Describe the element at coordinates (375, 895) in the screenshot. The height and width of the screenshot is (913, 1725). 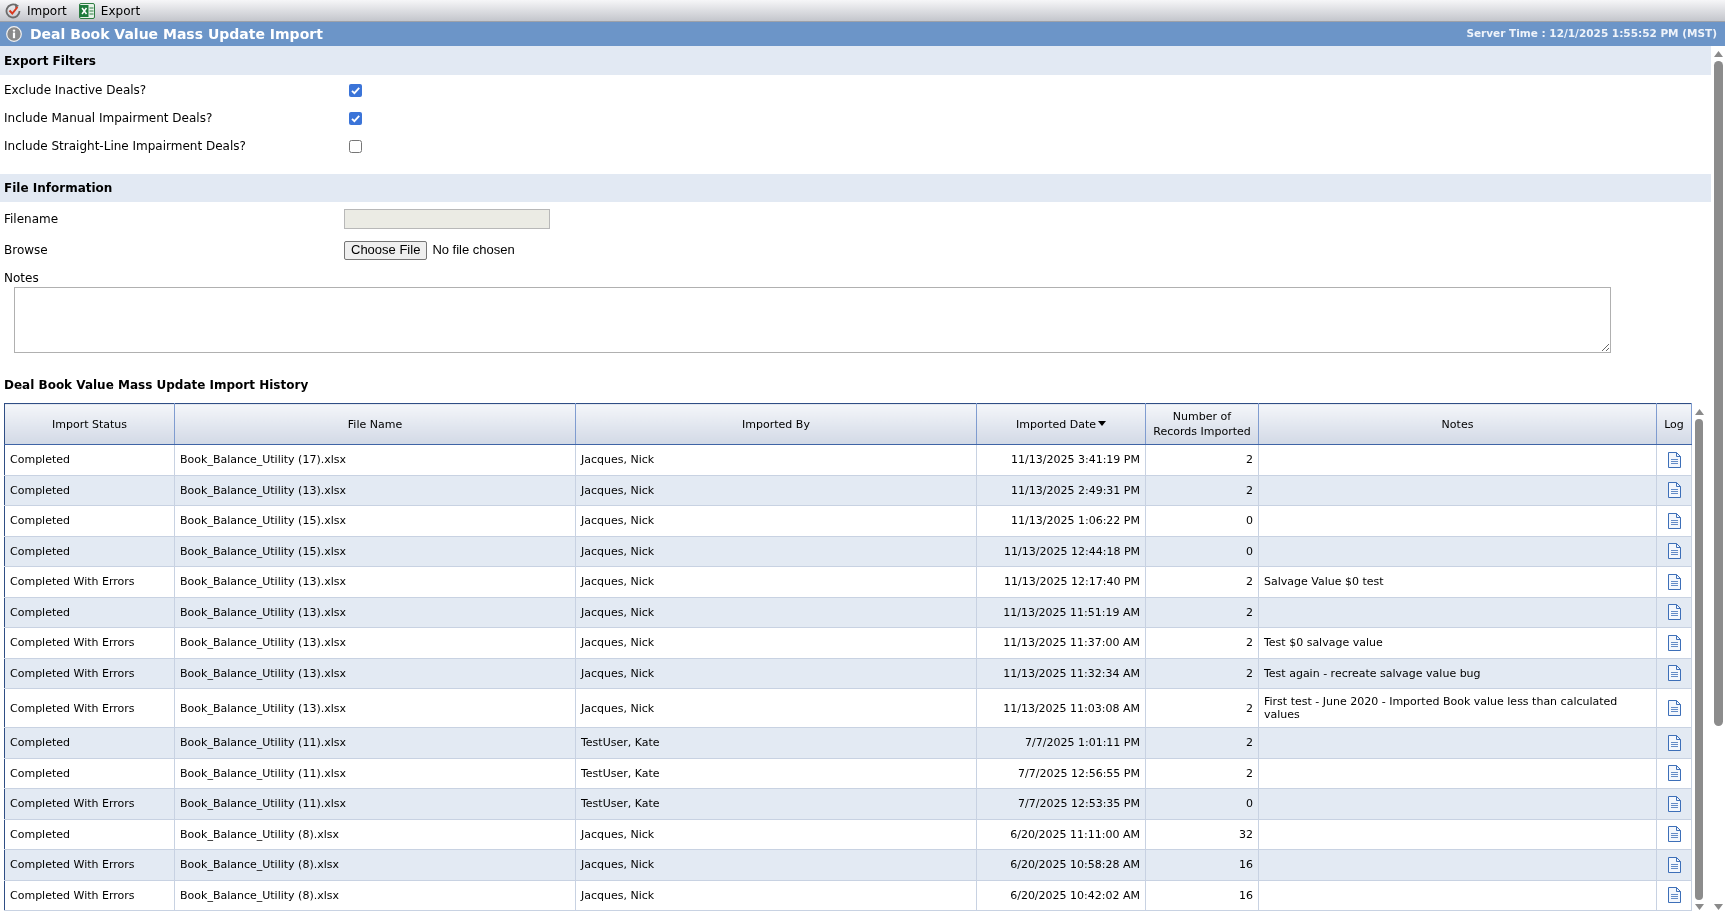
I see `table-cell: Book_Balance_Utility (8).xlsx` at that location.